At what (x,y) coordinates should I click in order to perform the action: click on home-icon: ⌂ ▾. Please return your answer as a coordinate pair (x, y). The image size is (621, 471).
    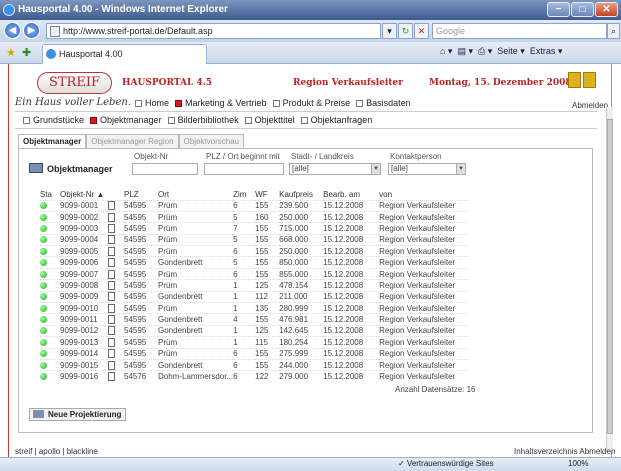
    Looking at the image, I should click on (446, 51).